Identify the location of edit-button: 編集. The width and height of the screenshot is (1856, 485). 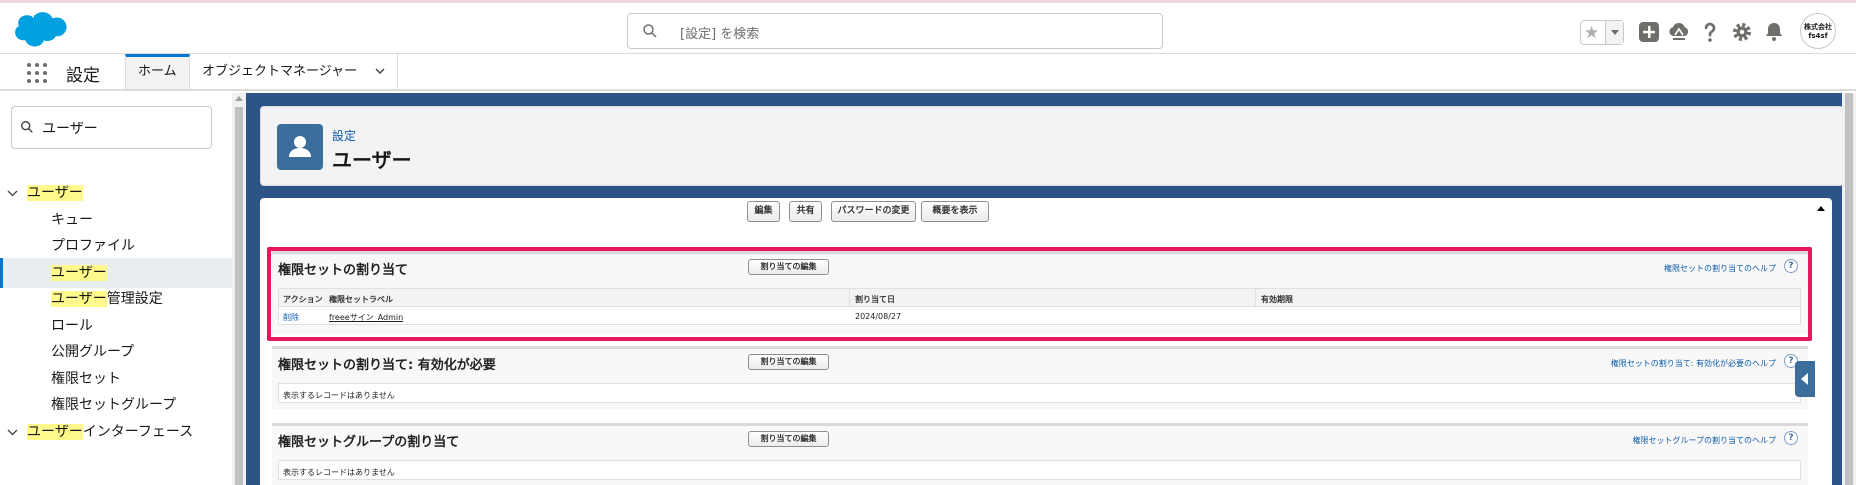
(763, 211).